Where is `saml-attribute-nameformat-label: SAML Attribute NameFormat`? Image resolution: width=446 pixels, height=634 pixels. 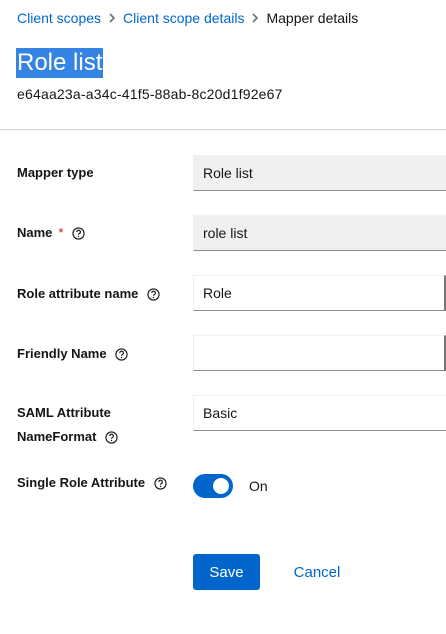 saml-attribute-nameformat-label: SAML Attribute NameFormat is located at coordinates (67, 425).